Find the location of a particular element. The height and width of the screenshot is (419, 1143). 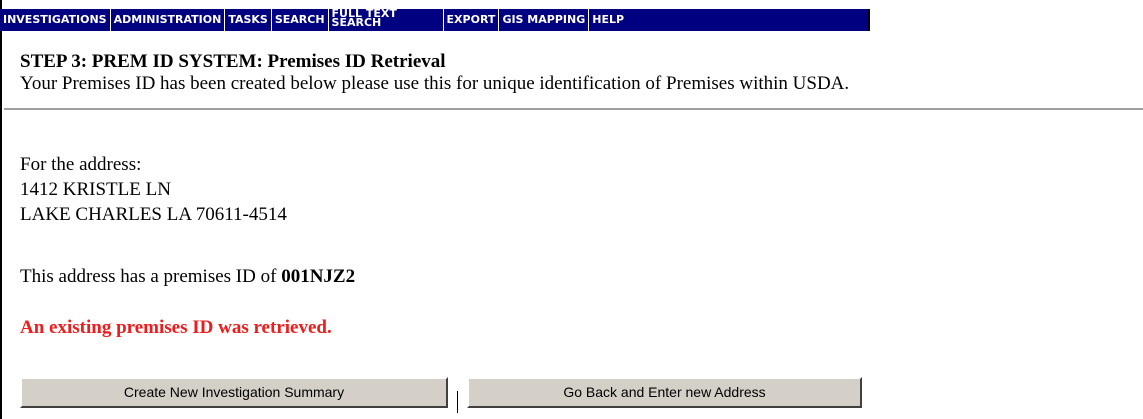

nav-tasks: TASKS is located at coordinates (248, 20).